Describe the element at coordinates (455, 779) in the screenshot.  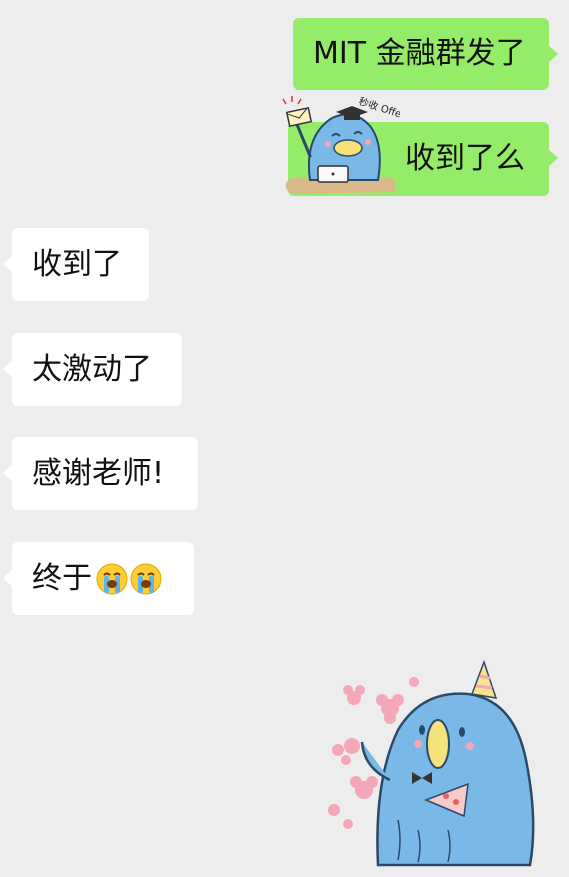
I see `penguin-body` at that location.